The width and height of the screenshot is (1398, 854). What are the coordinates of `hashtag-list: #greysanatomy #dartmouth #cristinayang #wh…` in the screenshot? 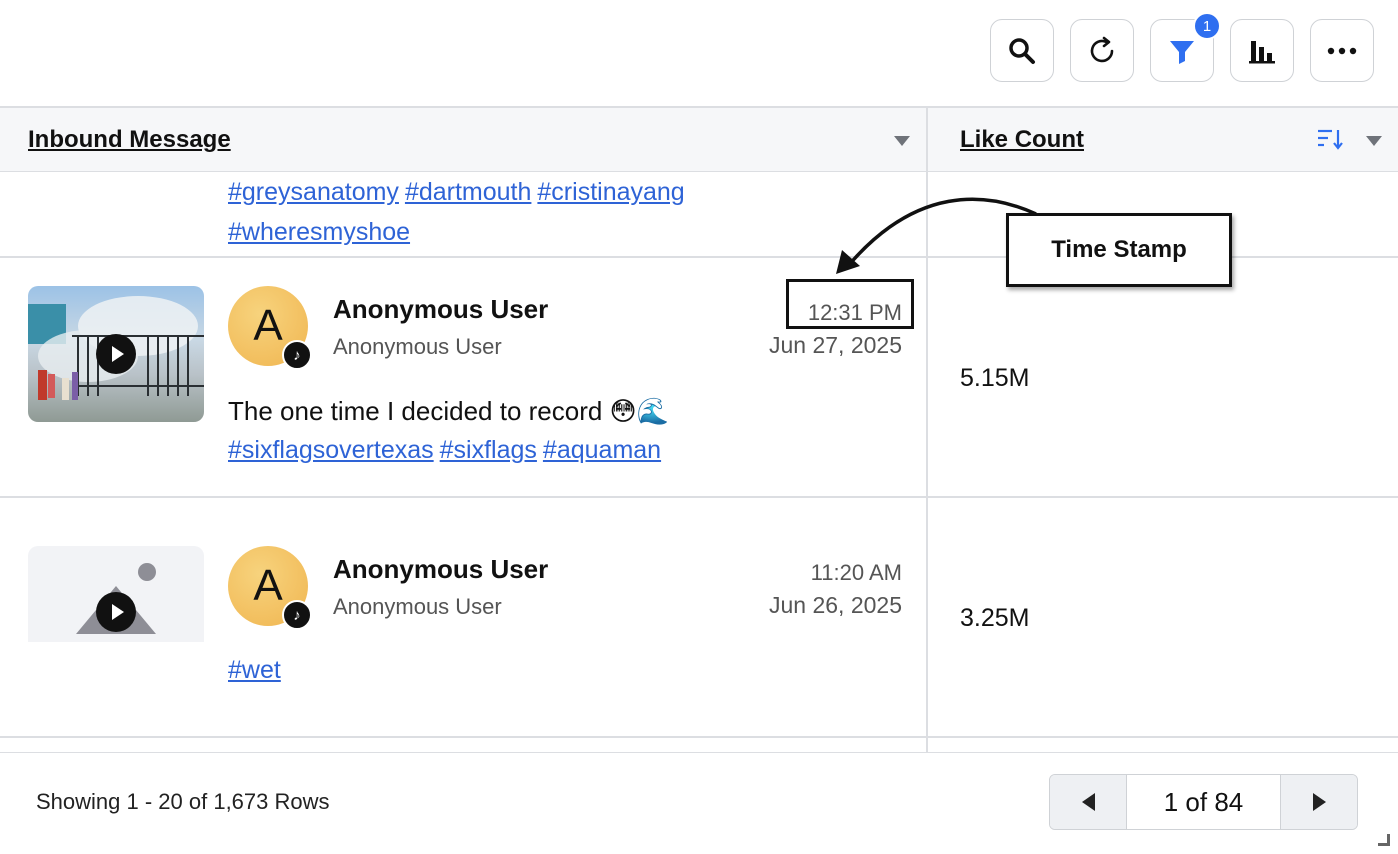 It's located at (568, 212).